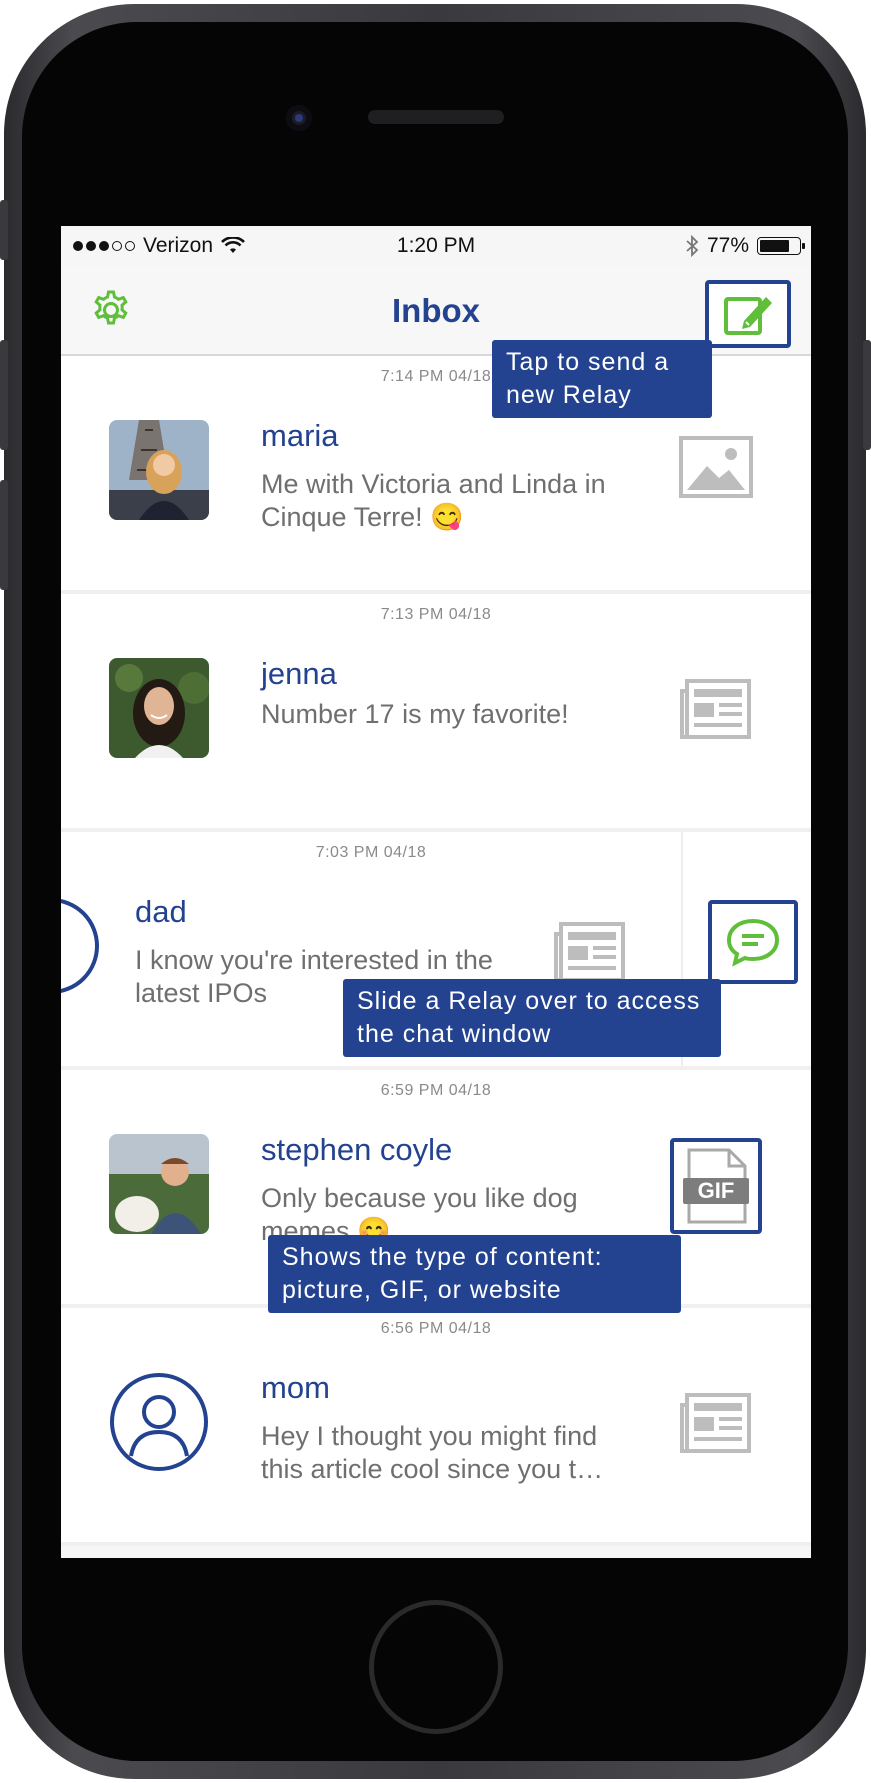 This screenshot has height=1783, width=871. I want to click on page-title: Inbox, so click(436, 310).